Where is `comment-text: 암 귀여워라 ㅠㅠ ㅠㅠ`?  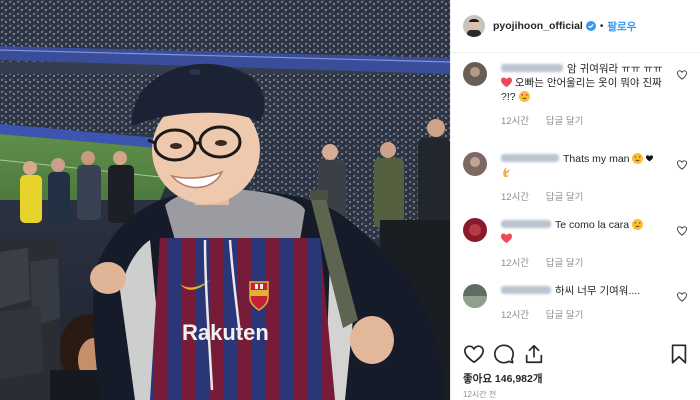
comment-text: 암 귀여워라 ㅠㅠ ㅠㅠ is located at coordinates (615, 69).